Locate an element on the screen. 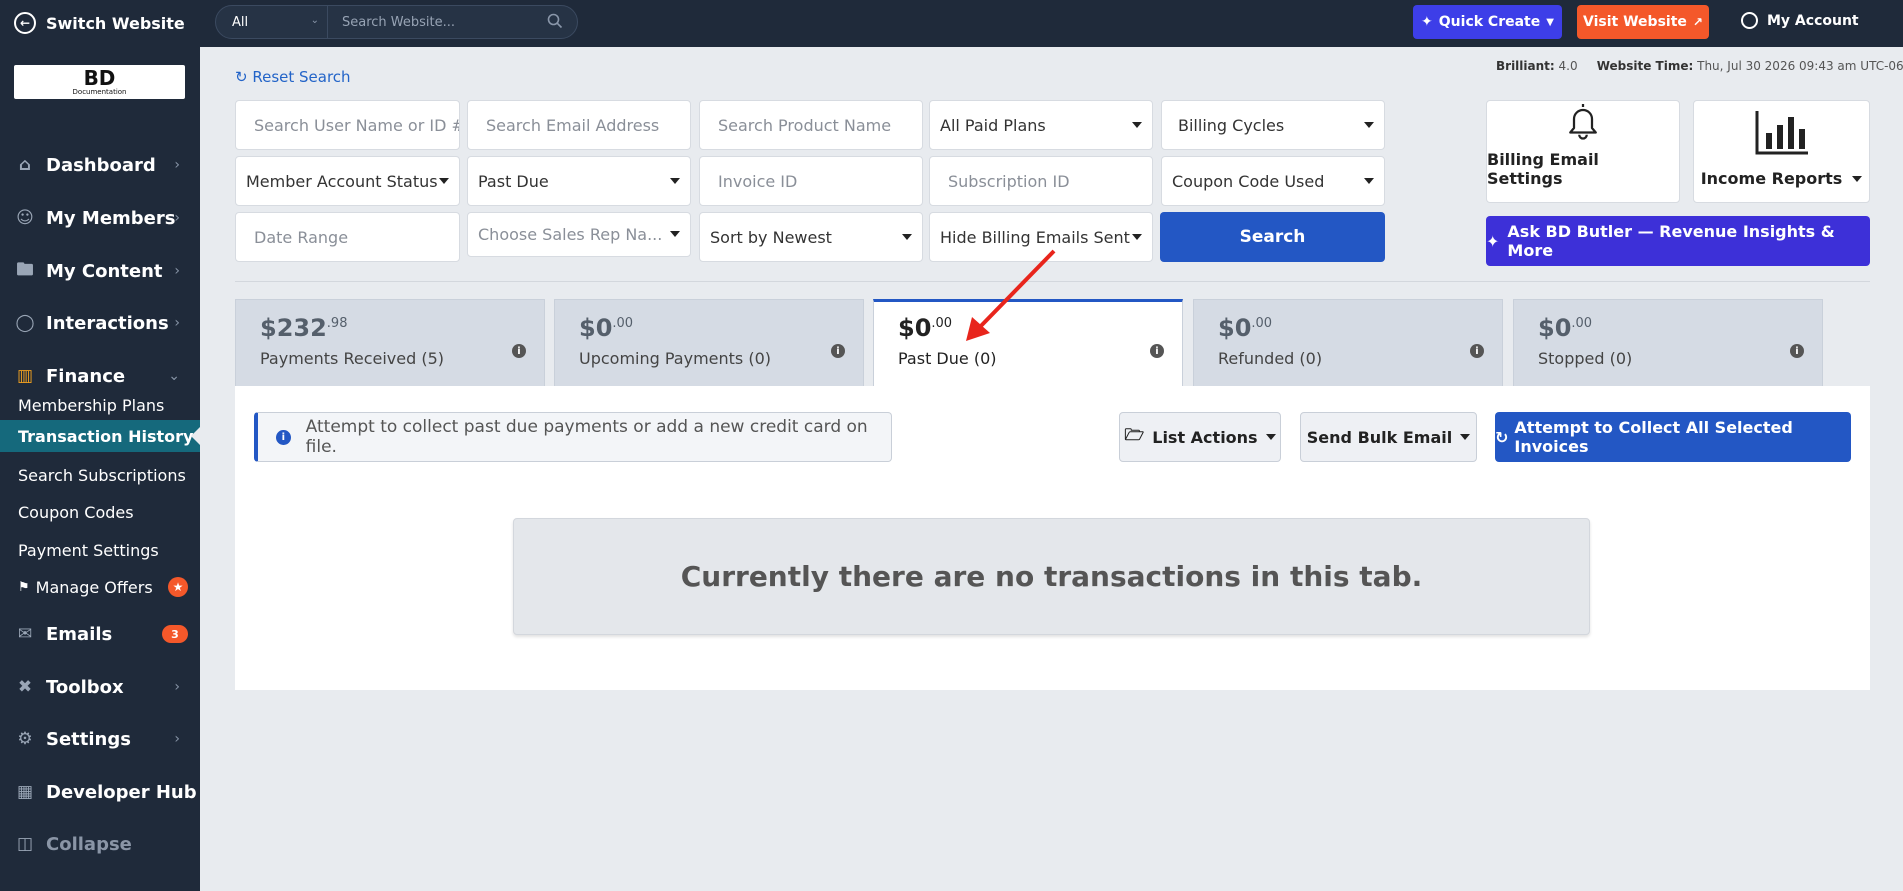  chevron-down-icon: ⌄ is located at coordinates (314, 20).